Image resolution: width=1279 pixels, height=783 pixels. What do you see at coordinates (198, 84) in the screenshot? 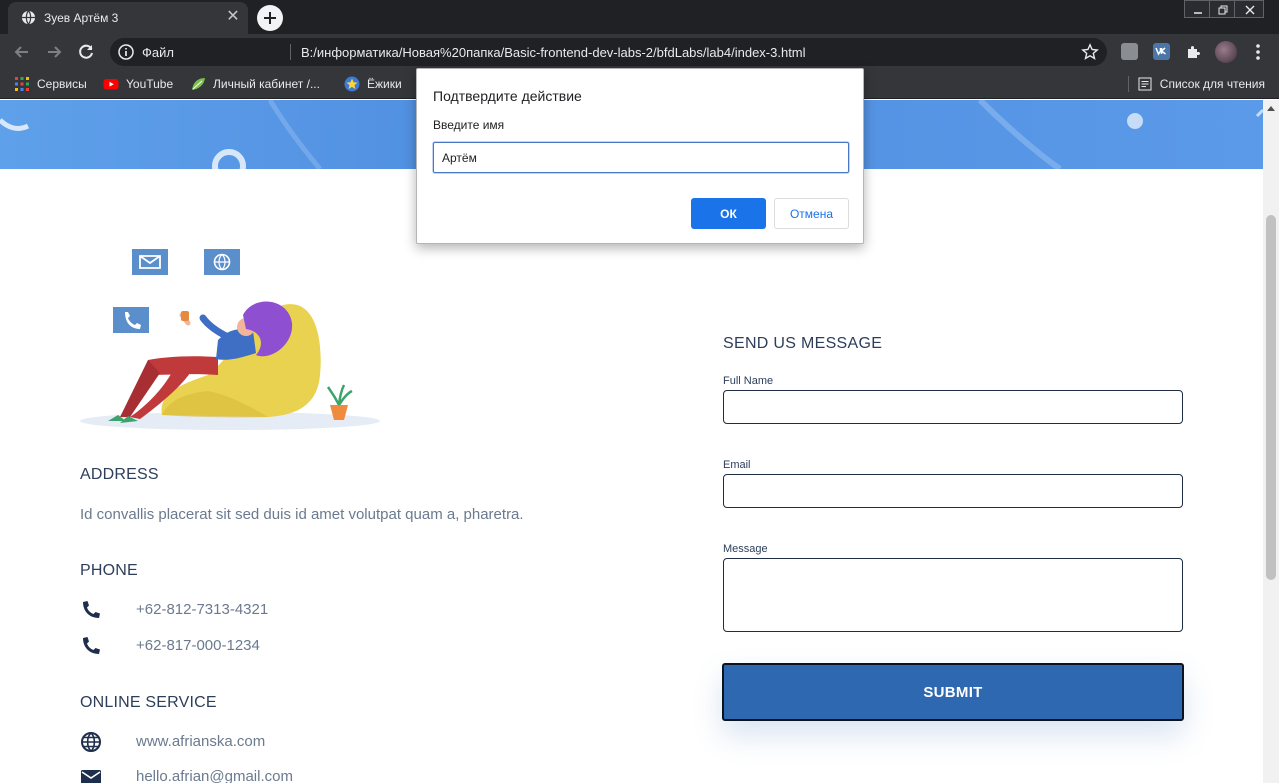
I see `leaf-icon` at bounding box center [198, 84].